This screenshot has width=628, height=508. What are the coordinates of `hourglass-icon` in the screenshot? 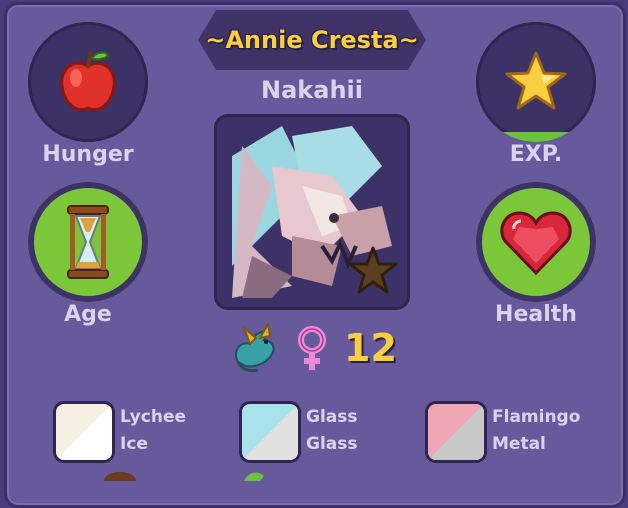 It's located at (88, 242).